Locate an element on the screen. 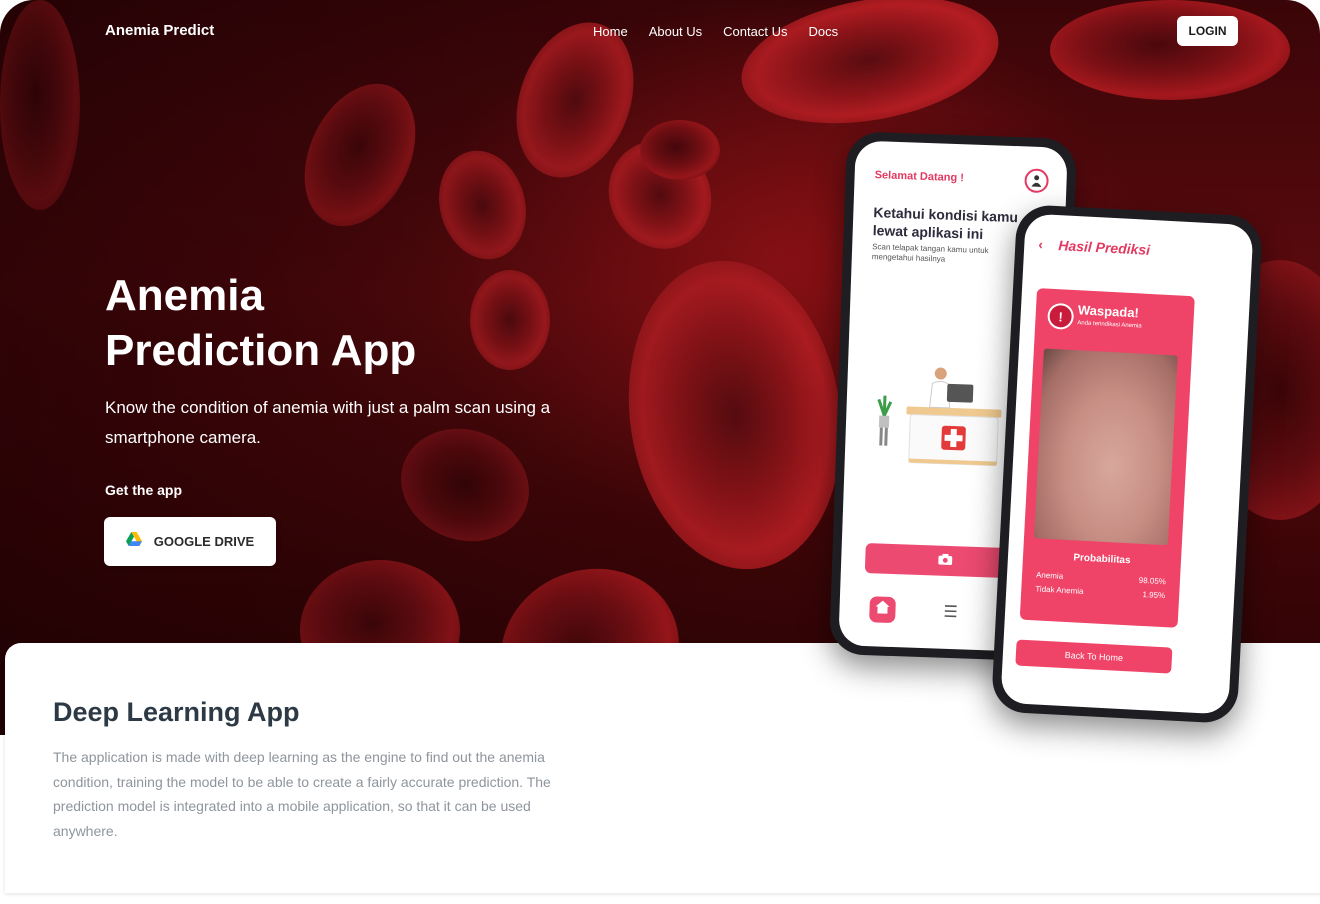 This screenshot has width=1320, height=904. home-icon is located at coordinates (882, 609).